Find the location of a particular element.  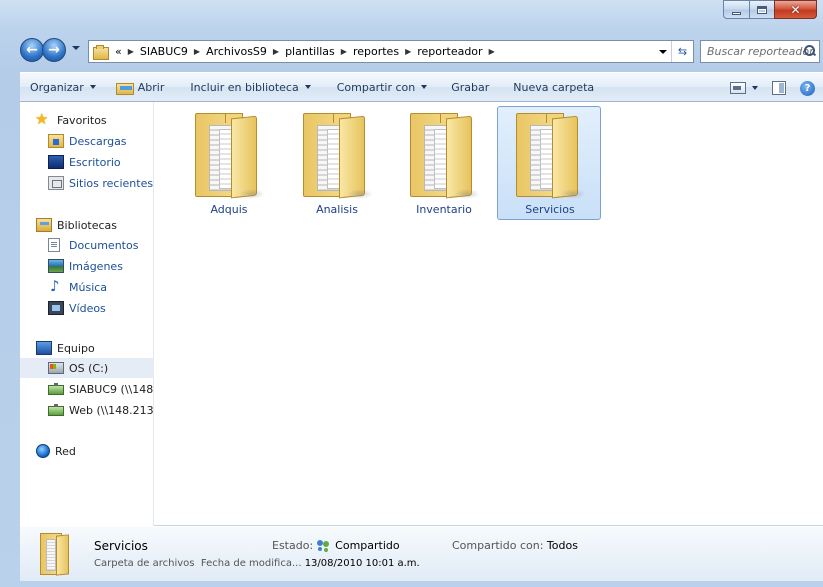

minimize-button is located at coordinates (736, 9).